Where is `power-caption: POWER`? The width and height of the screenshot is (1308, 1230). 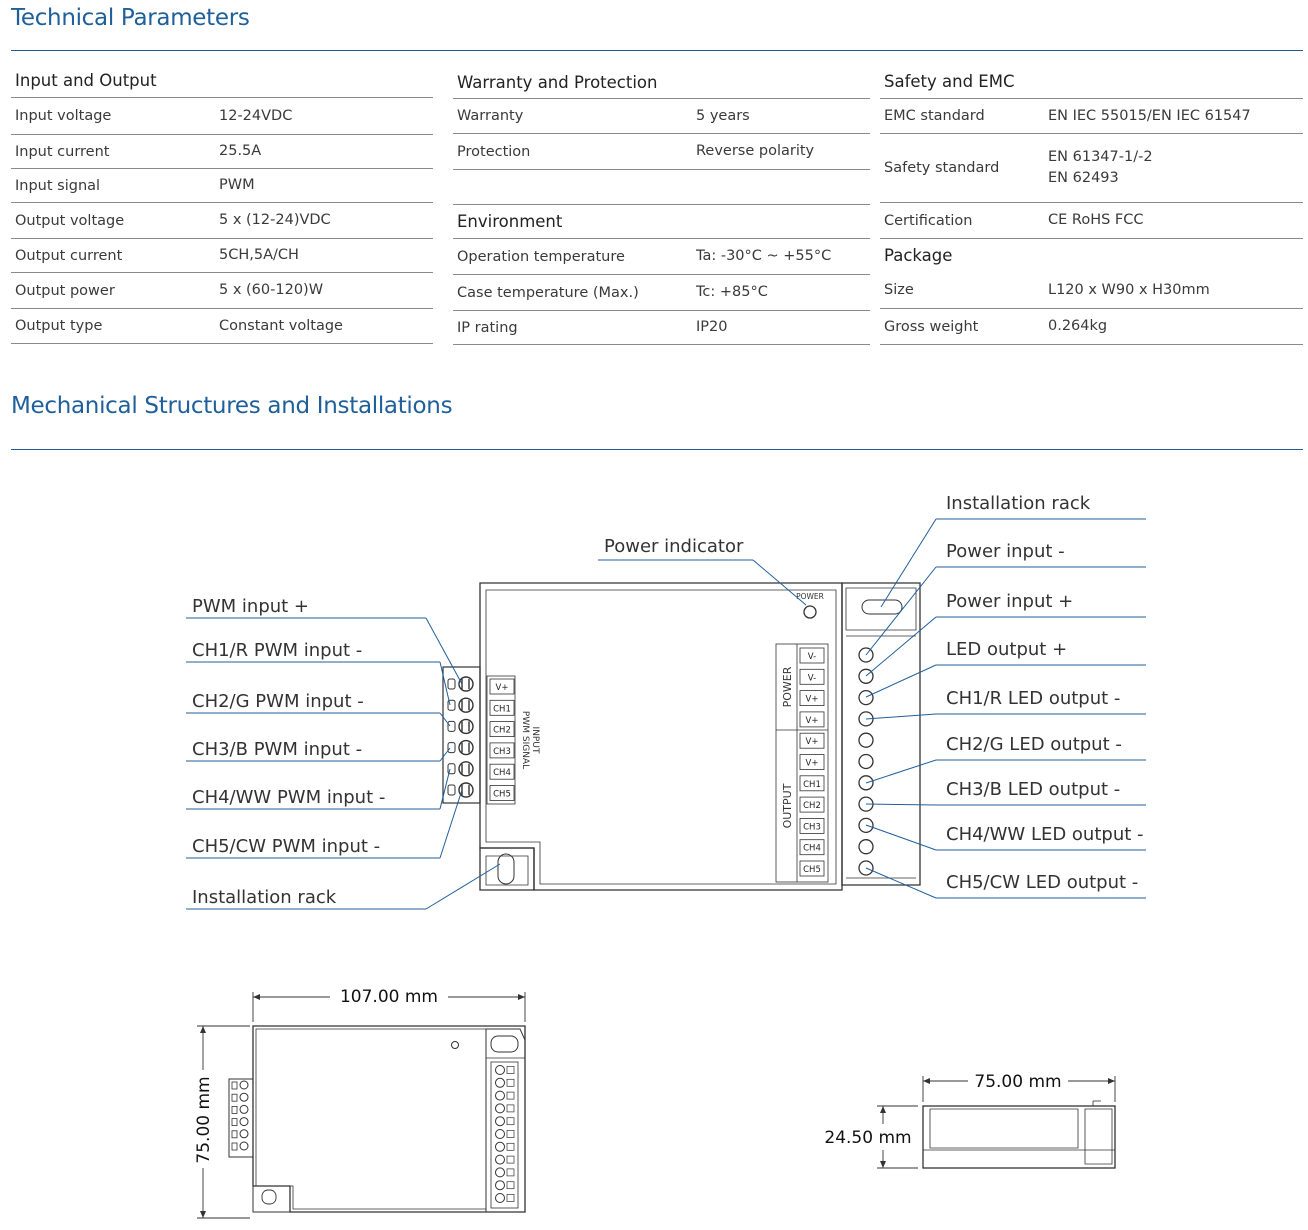 power-caption: POWER is located at coordinates (787, 686).